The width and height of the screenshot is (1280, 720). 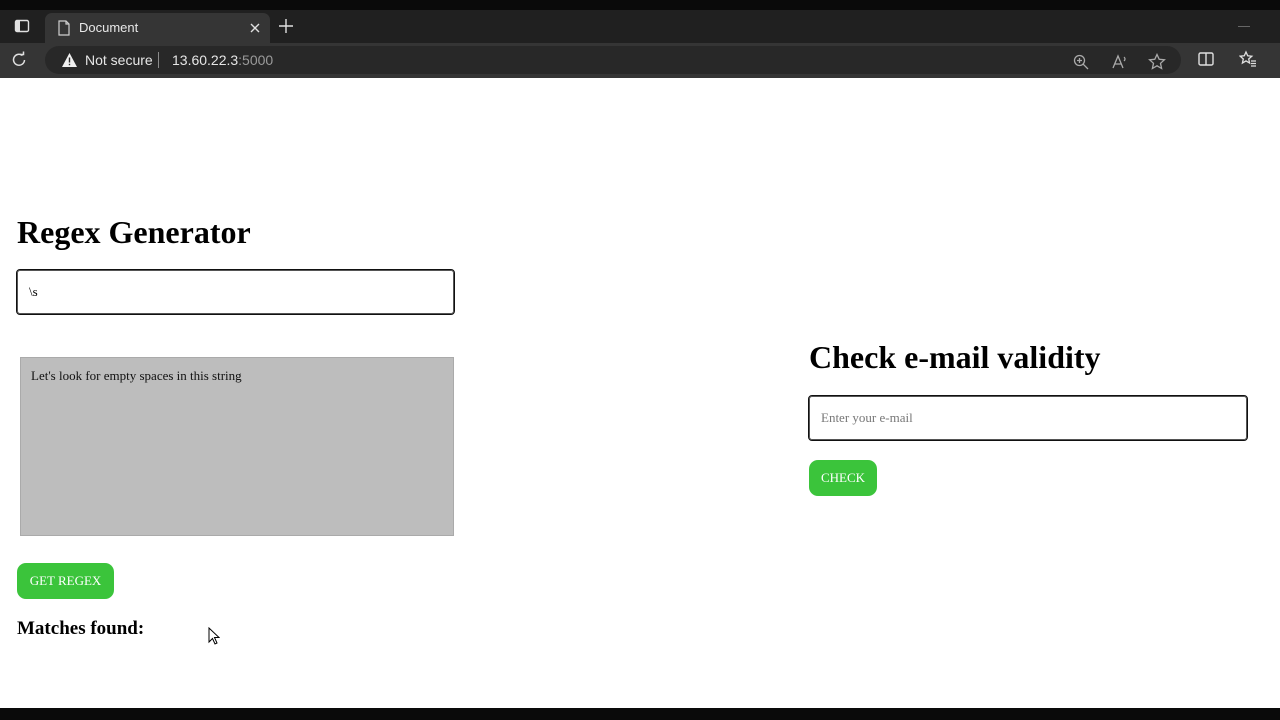 What do you see at coordinates (158, 60) in the screenshot?
I see `url-divider` at bounding box center [158, 60].